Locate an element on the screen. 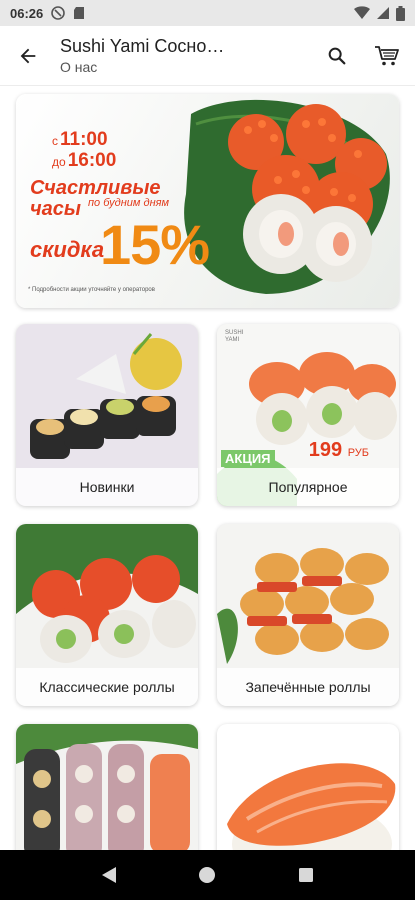  category-label-band: Запечённые роллы is located at coordinates (308, 687).